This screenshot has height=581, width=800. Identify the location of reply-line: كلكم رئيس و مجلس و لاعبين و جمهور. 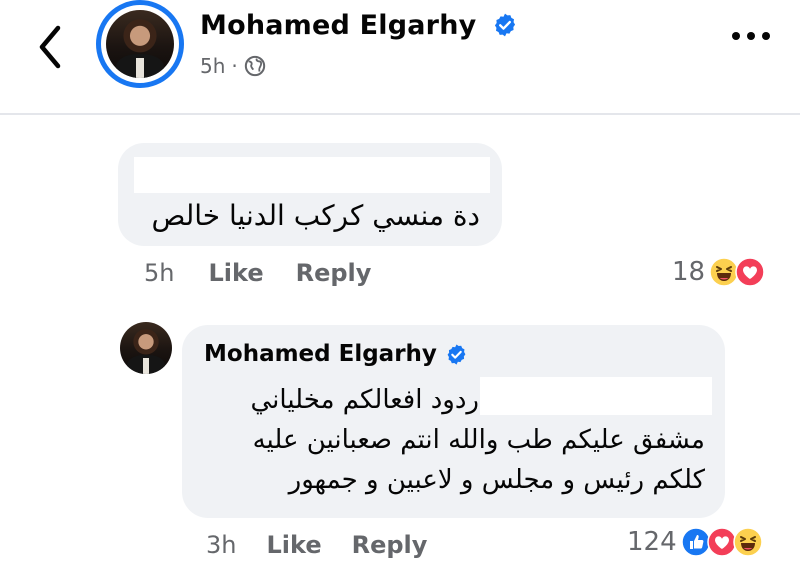
(496, 480).